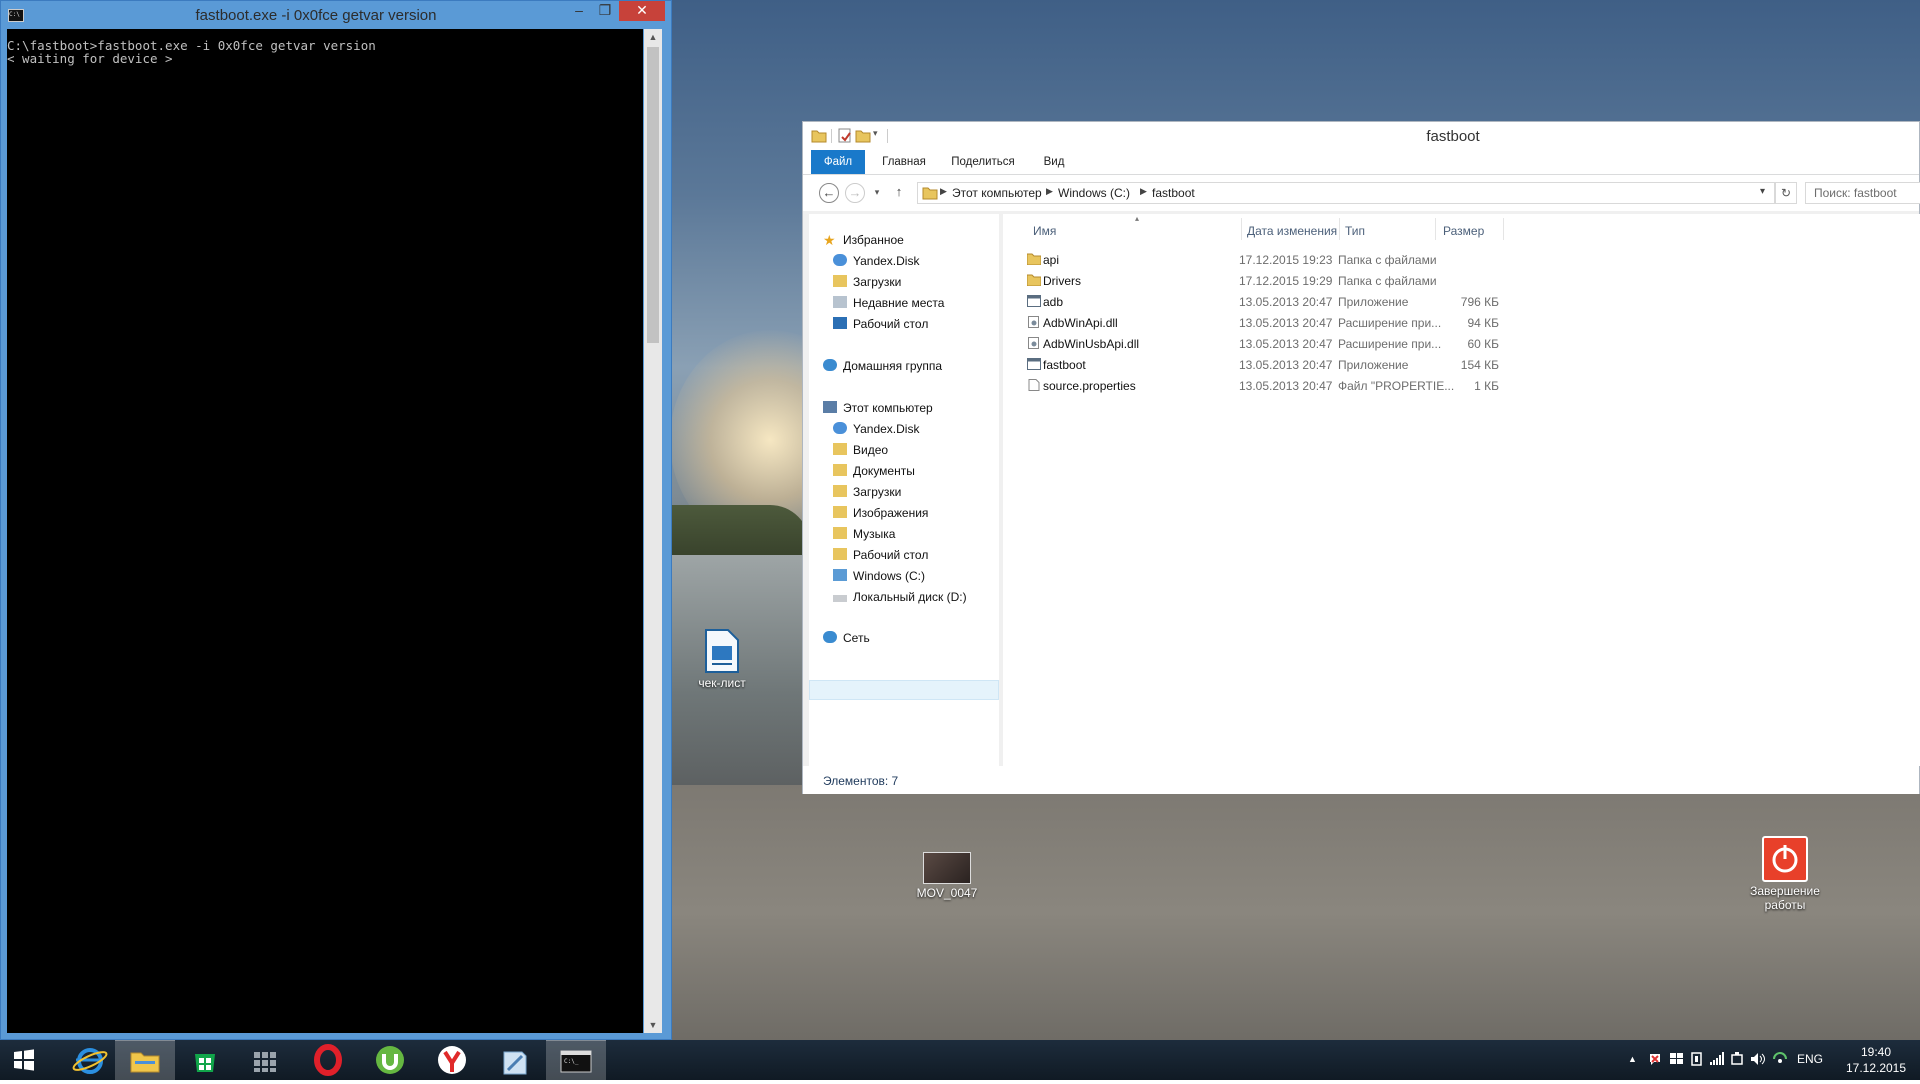 This screenshot has height=1084, width=1920. What do you see at coordinates (722, 651) in the screenshot?
I see `document-icon` at bounding box center [722, 651].